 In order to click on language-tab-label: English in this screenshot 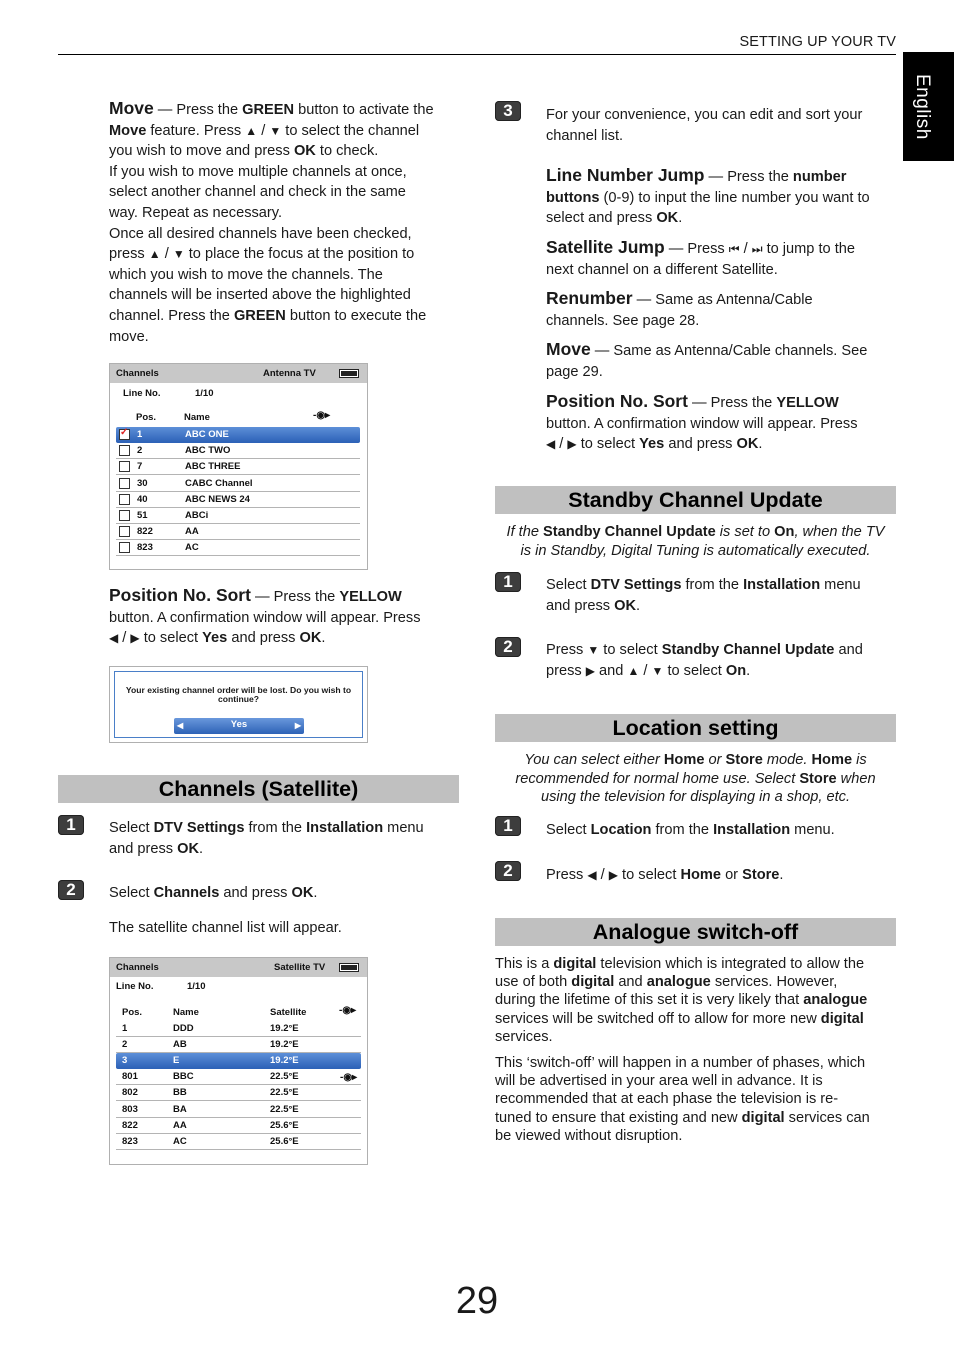, I will do `click(922, 107)`.